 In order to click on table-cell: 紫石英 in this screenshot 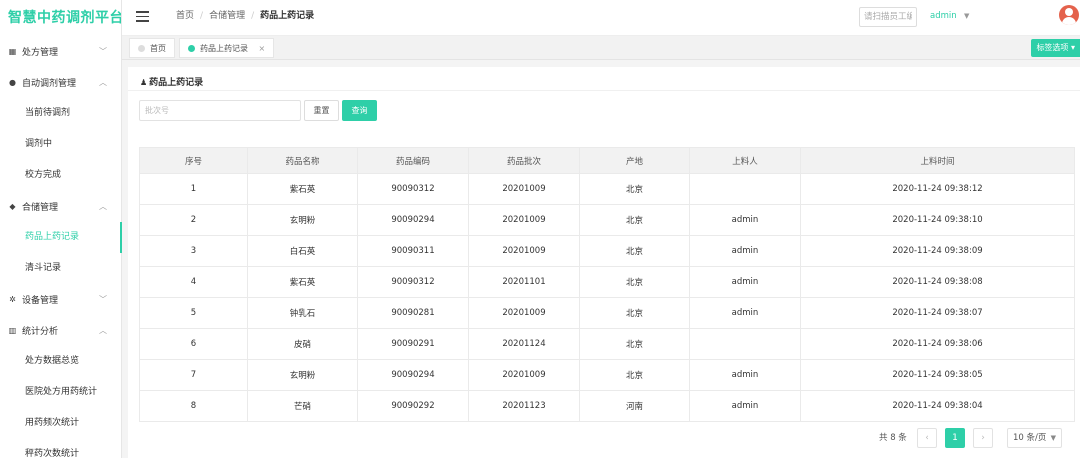, I will do `click(302, 189)`.